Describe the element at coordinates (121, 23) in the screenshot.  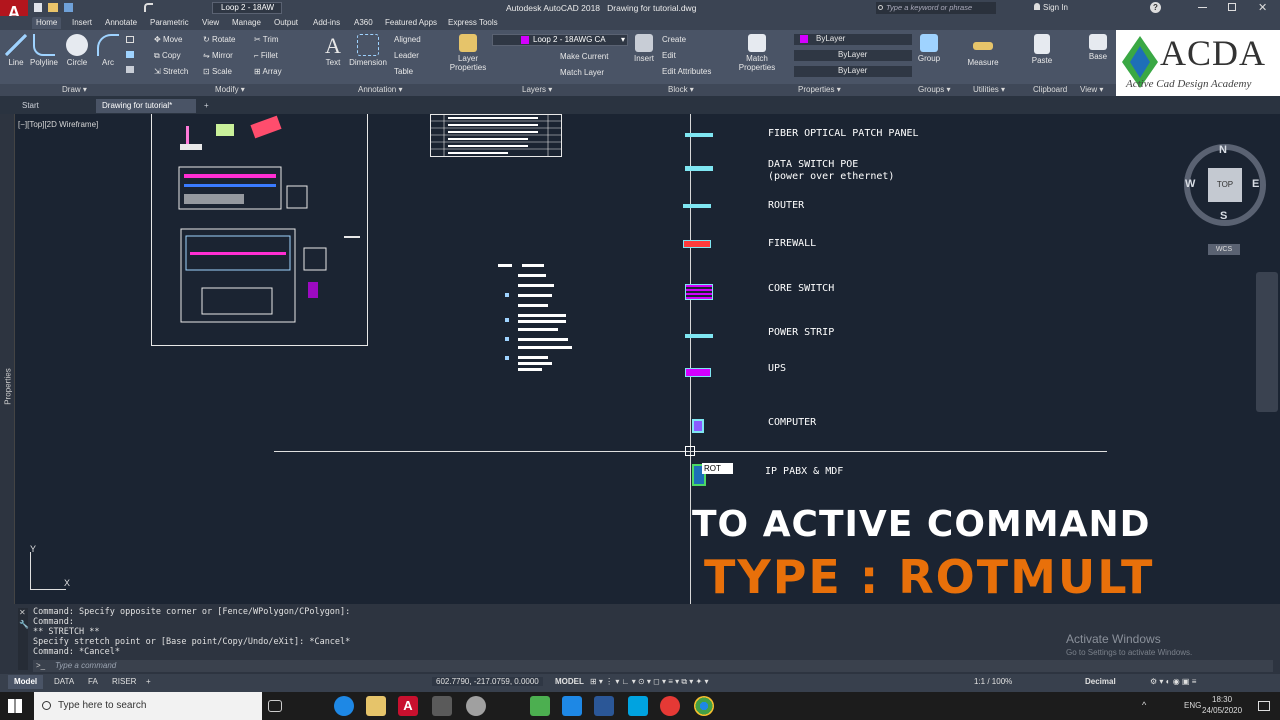
I see `tab-annotate: Annotate` at that location.